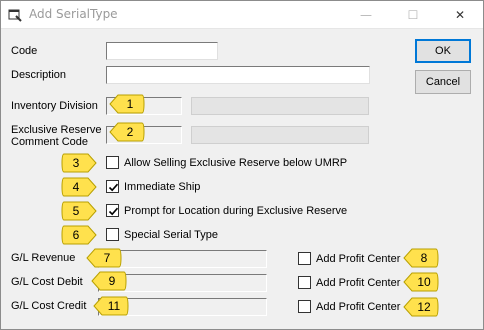 This screenshot has height=330, width=484. What do you see at coordinates (114, 306) in the screenshot?
I see `callout-number: 11` at bounding box center [114, 306].